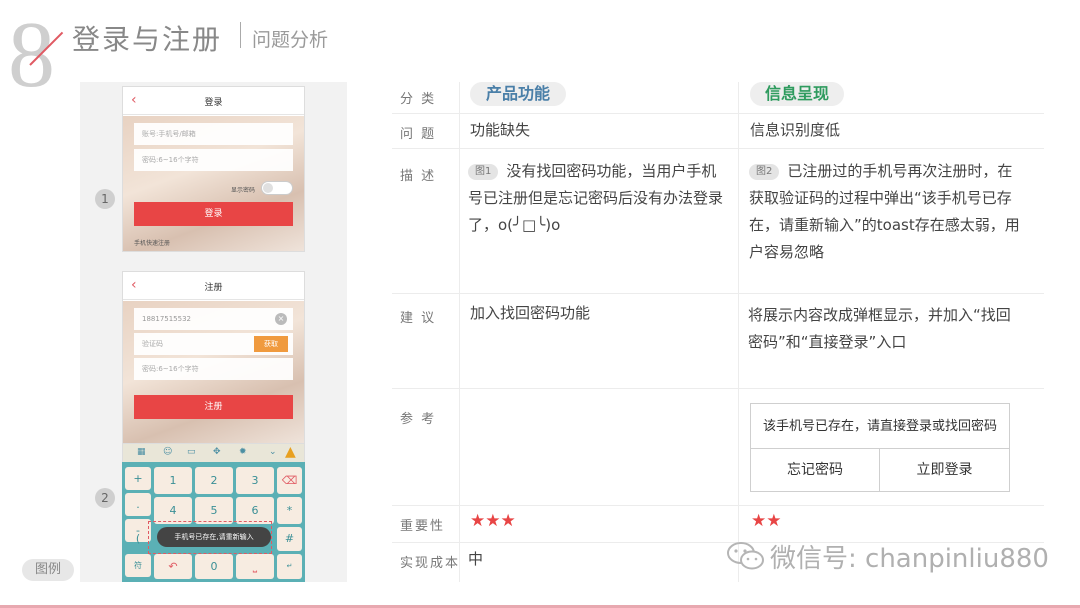  Describe the element at coordinates (191, 452) in the screenshot. I see `keyboard-icon: ▭` at that location.